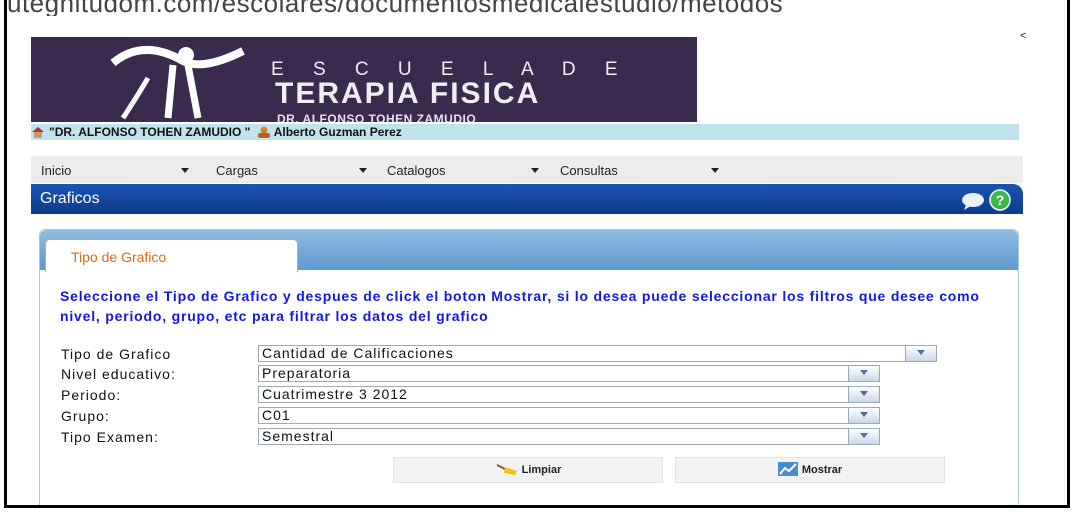 Image resolution: width=1075 pixels, height=516 pixels. Describe the element at coordinates (263, 132) in the screenshot. I see `user-icon` at that location.